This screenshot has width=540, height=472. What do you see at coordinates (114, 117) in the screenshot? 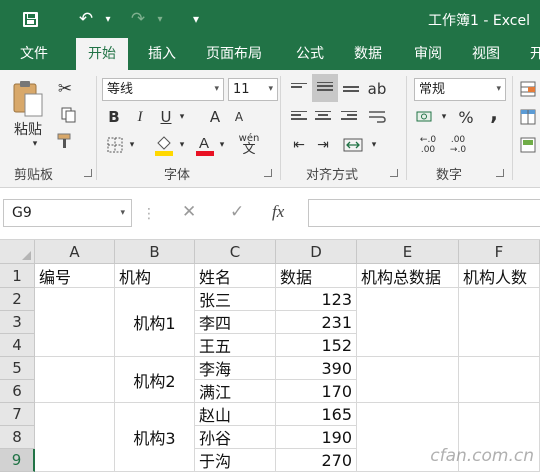
I see `bold-button: B` at bounding box center [114, 117].